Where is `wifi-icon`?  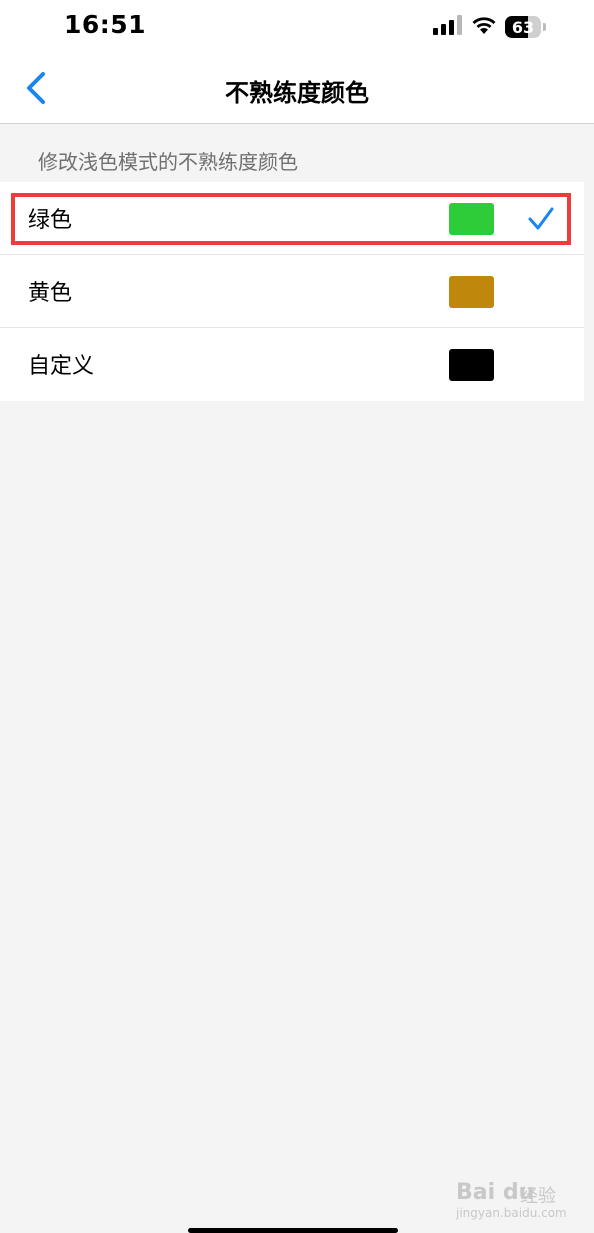 wifi-icon is located at coordinates (484, 27).